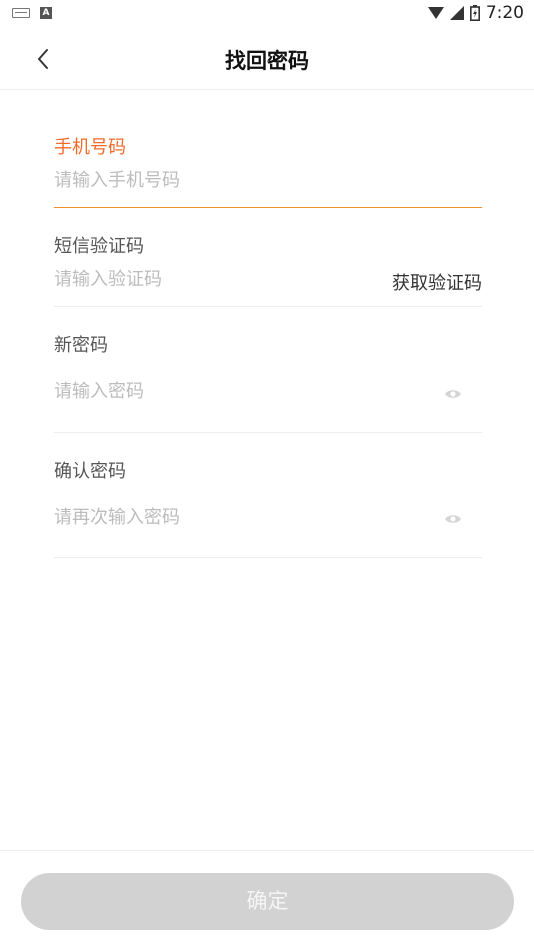  I want to click on battery-icon, so click(474, 13).